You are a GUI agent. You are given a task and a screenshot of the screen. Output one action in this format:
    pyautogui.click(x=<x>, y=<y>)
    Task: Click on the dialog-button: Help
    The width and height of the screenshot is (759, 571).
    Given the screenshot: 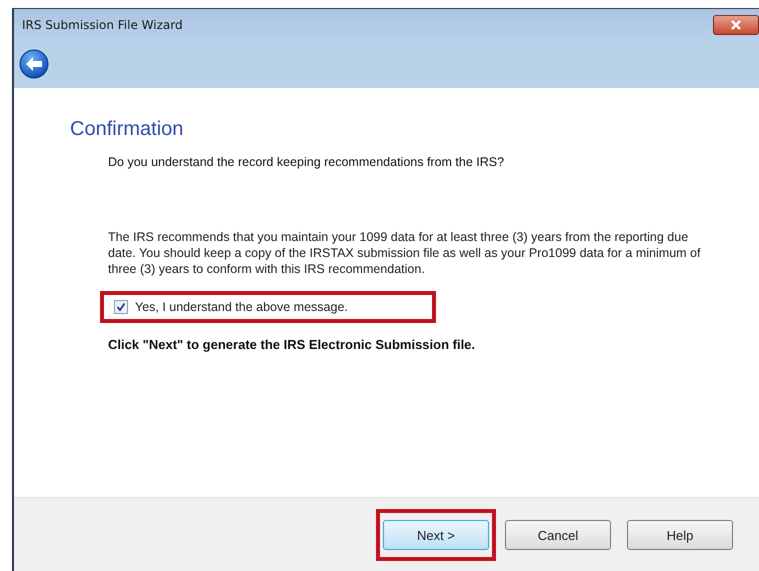 What is the action you would take?
    pyautogui.click(x=680, y=535)
    